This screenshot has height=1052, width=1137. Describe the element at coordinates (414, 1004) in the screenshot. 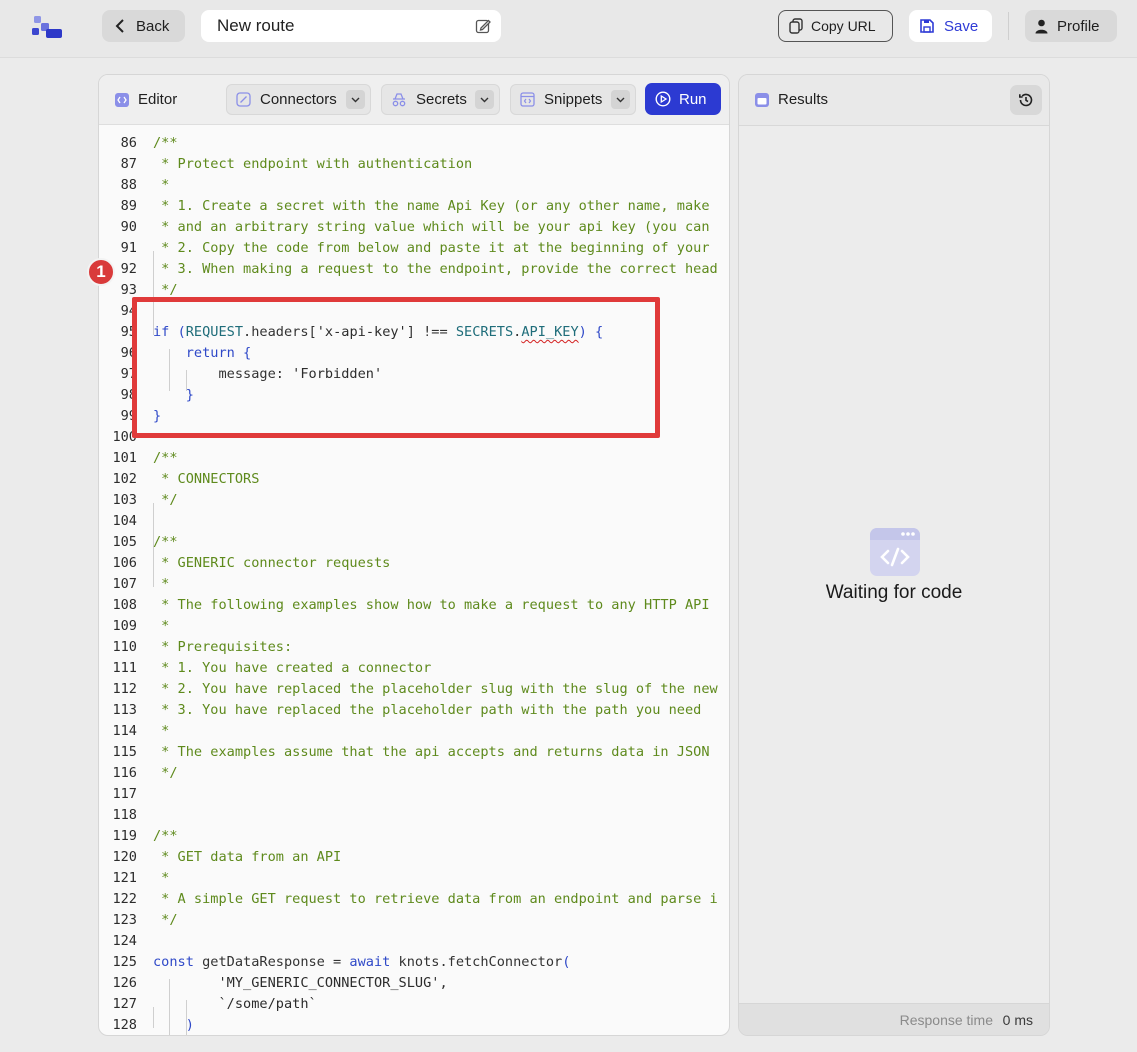

I see `code-line: 127 `/some/path`` at that location.